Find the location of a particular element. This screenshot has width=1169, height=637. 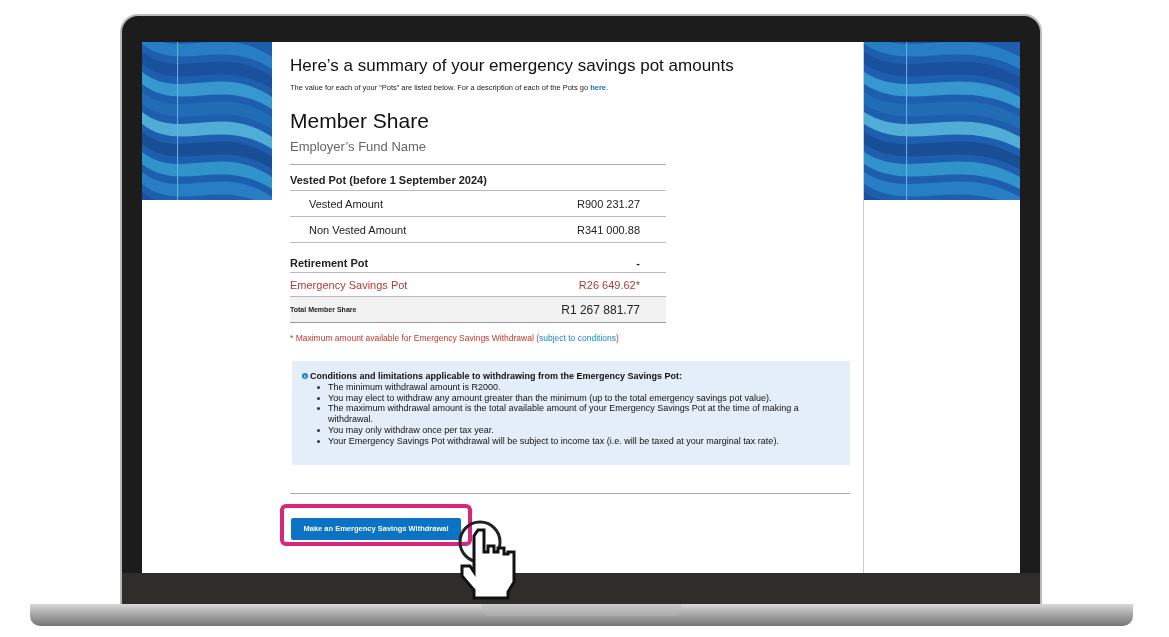

row-label: Vested Amount is located at coordinates (346, 204).